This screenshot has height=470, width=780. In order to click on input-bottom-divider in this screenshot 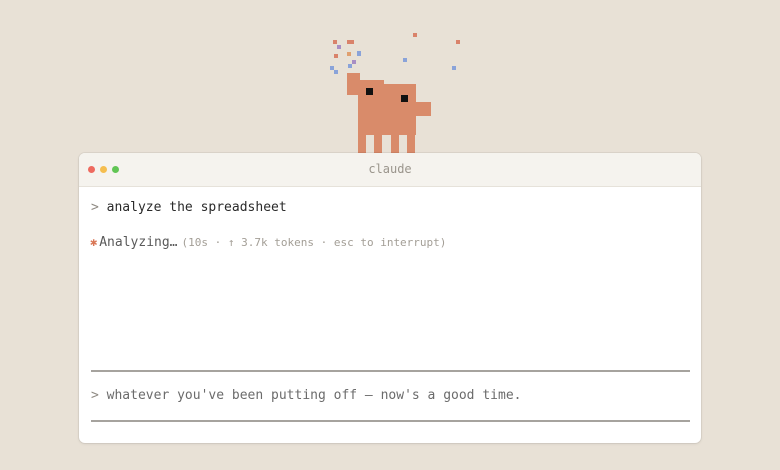, I will do `click(390, 421)`.